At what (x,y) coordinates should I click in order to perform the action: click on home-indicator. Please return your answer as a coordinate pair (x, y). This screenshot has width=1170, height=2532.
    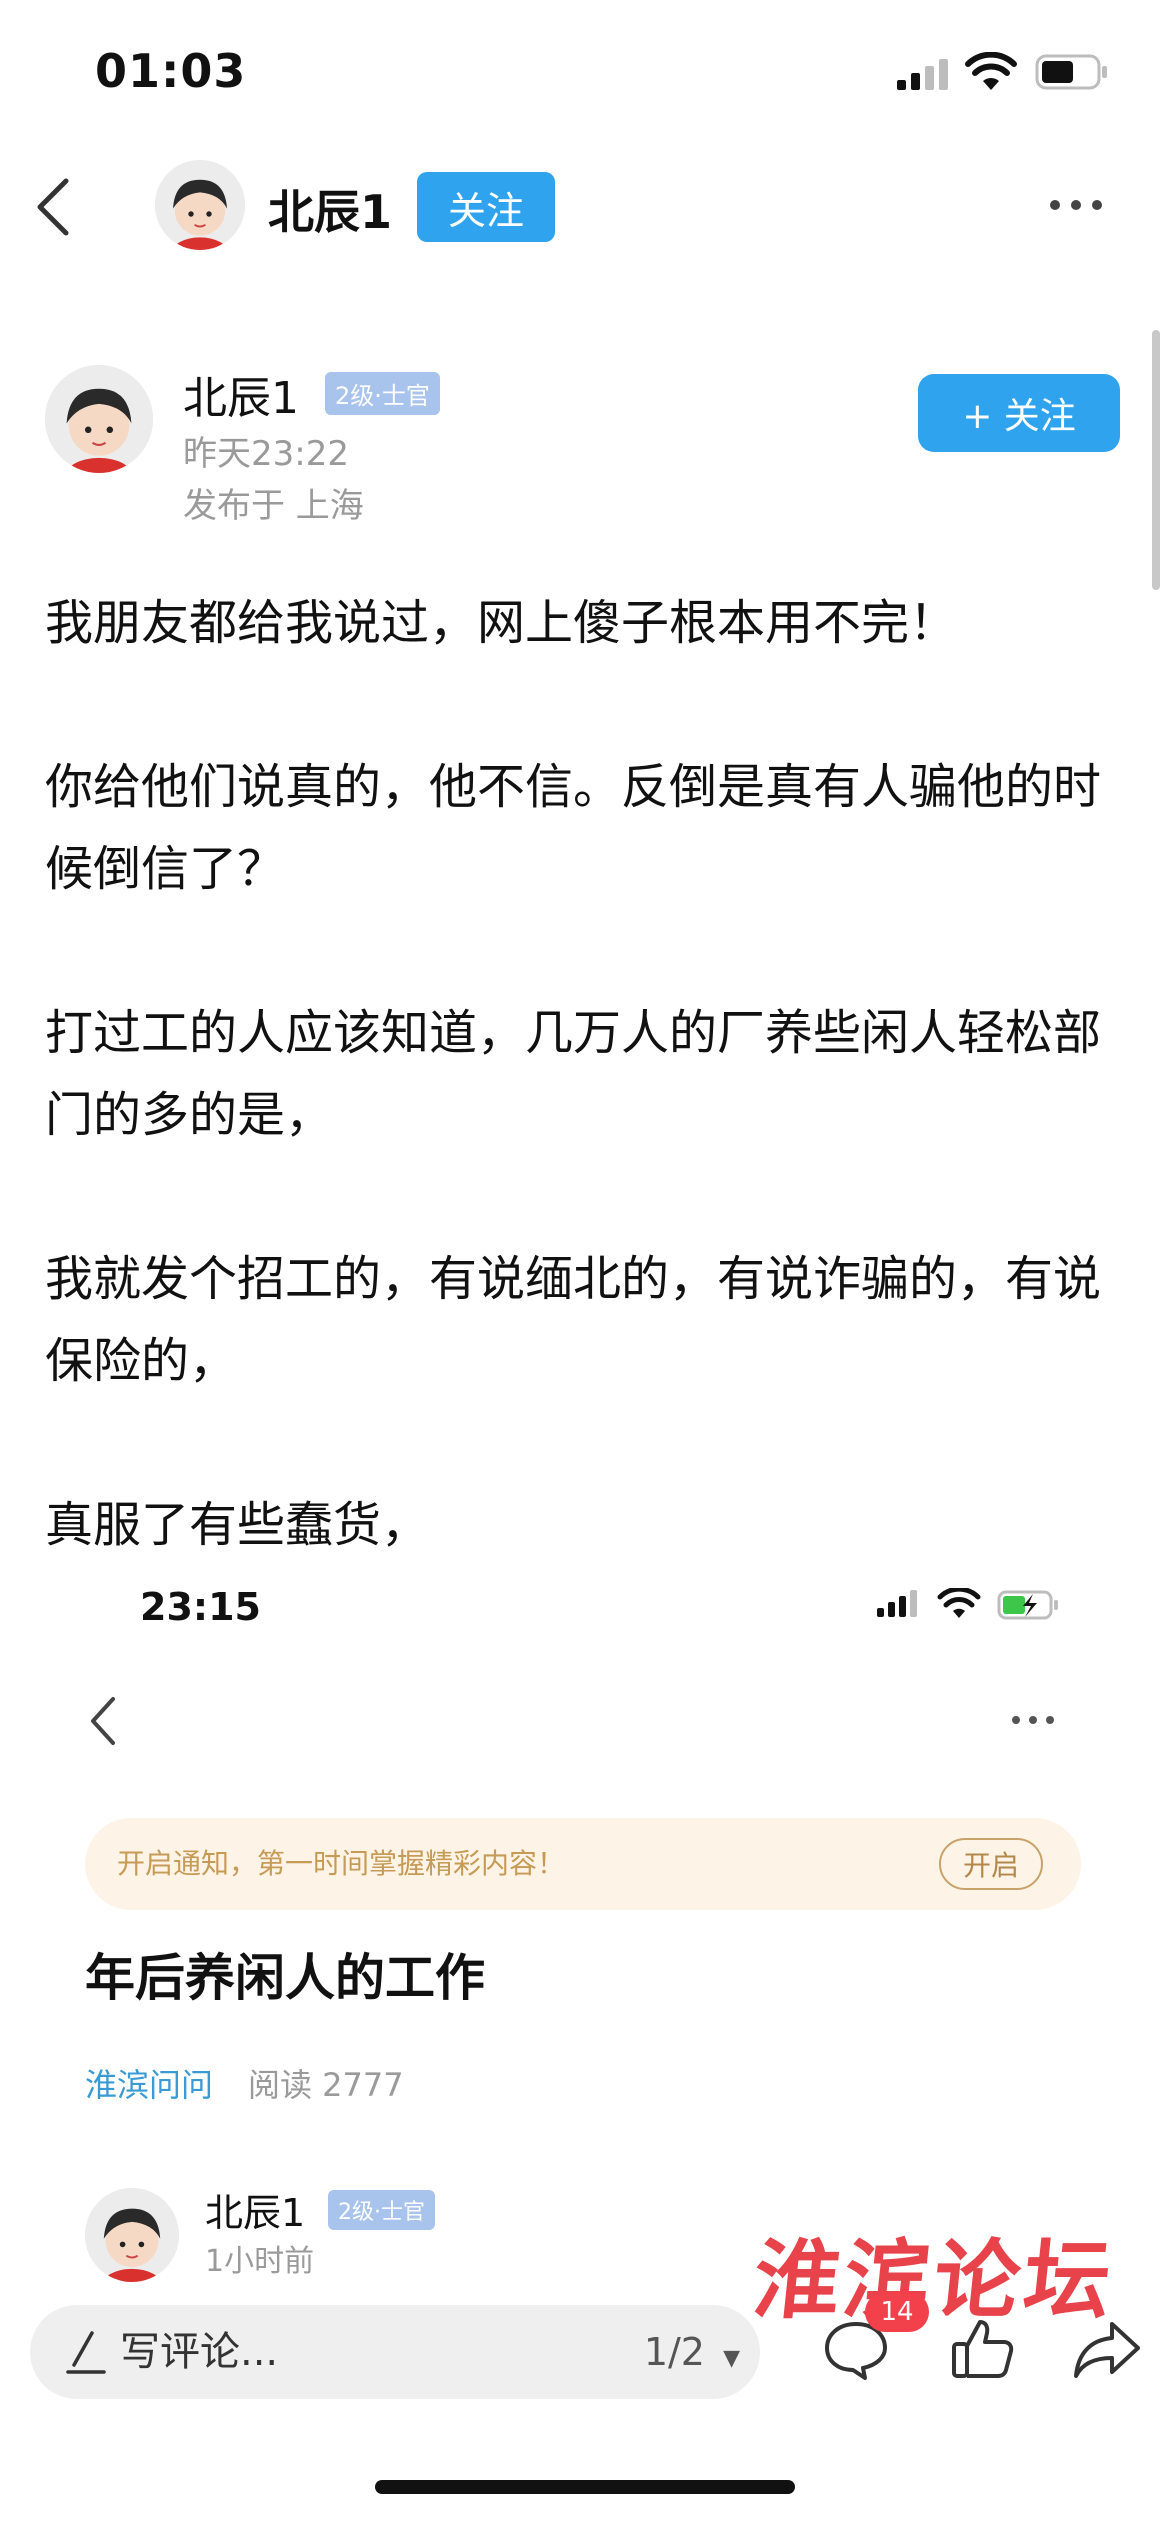
    Looking at the image, I should click on (585, 2487).